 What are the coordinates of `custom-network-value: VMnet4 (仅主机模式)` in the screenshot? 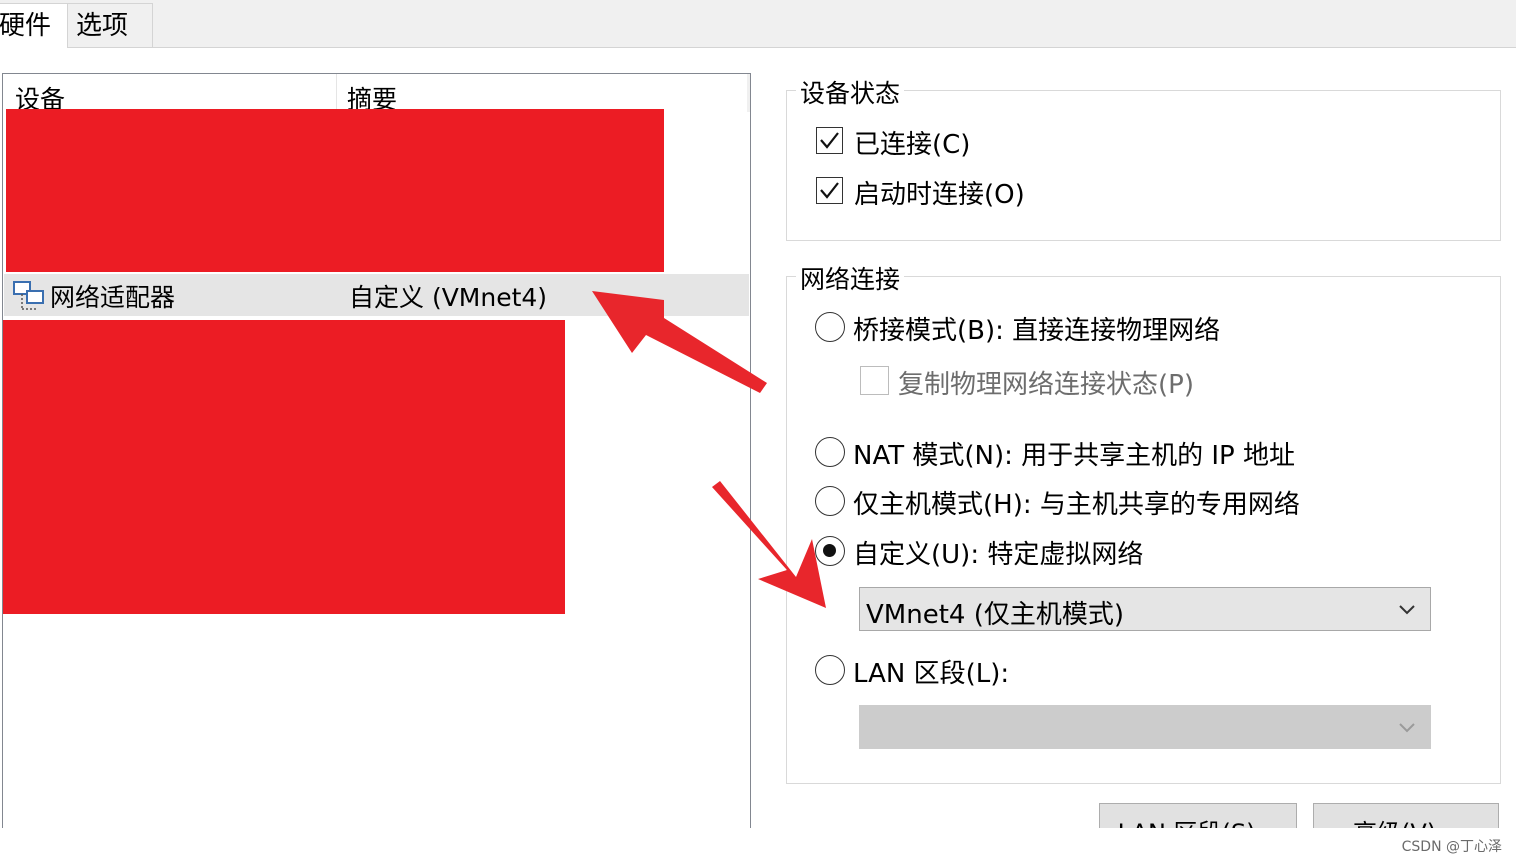 It's located at (995, 615).